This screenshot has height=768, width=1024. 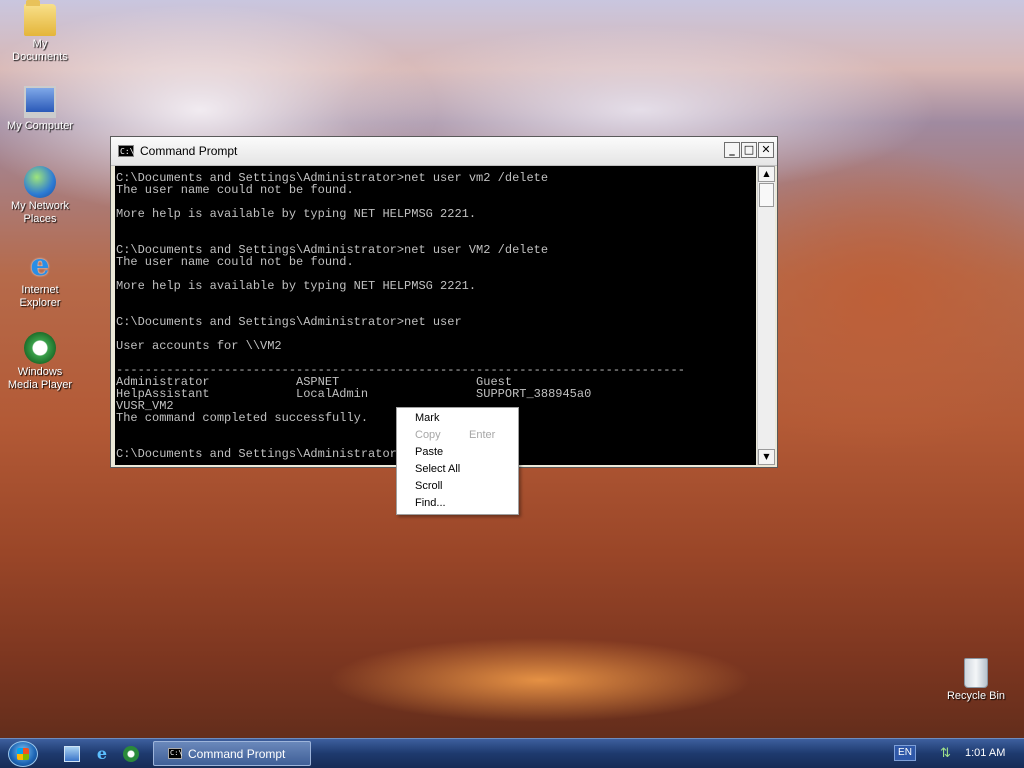 What do you see at coordinates (40, 18) in the screenshot?
I see `folder-icon` at bounding box center [40, 18].